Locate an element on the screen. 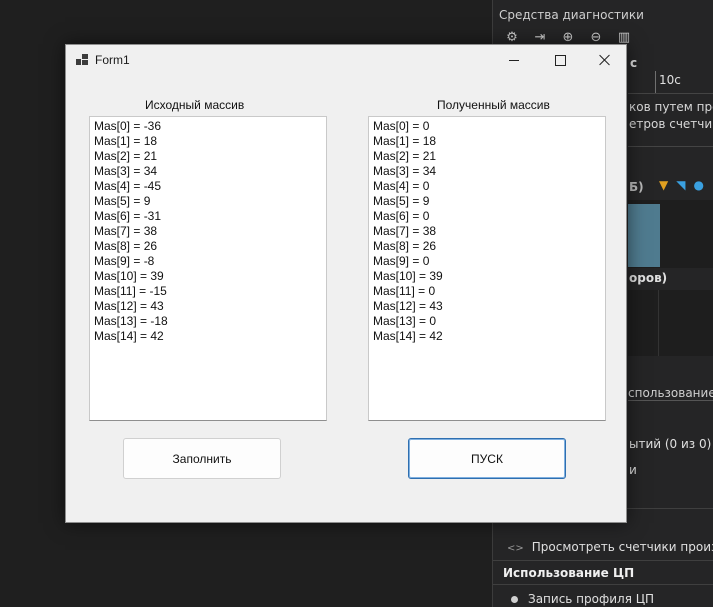  close-icon is located at coordinates (605, 60).